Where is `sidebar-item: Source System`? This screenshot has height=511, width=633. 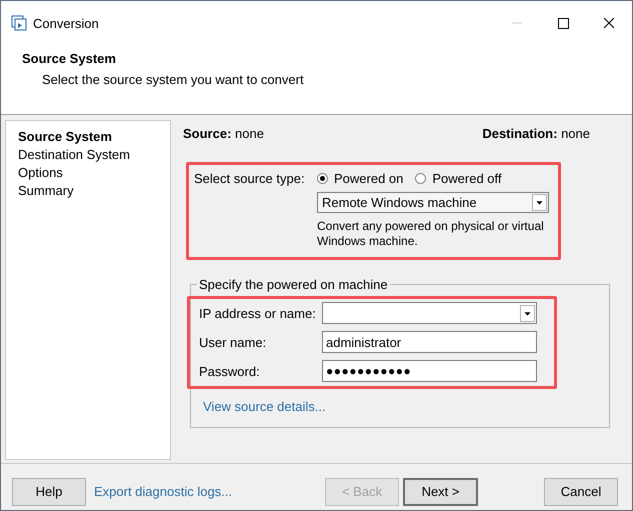 sidebar-item: Source System is located at coordinates (94, 136).